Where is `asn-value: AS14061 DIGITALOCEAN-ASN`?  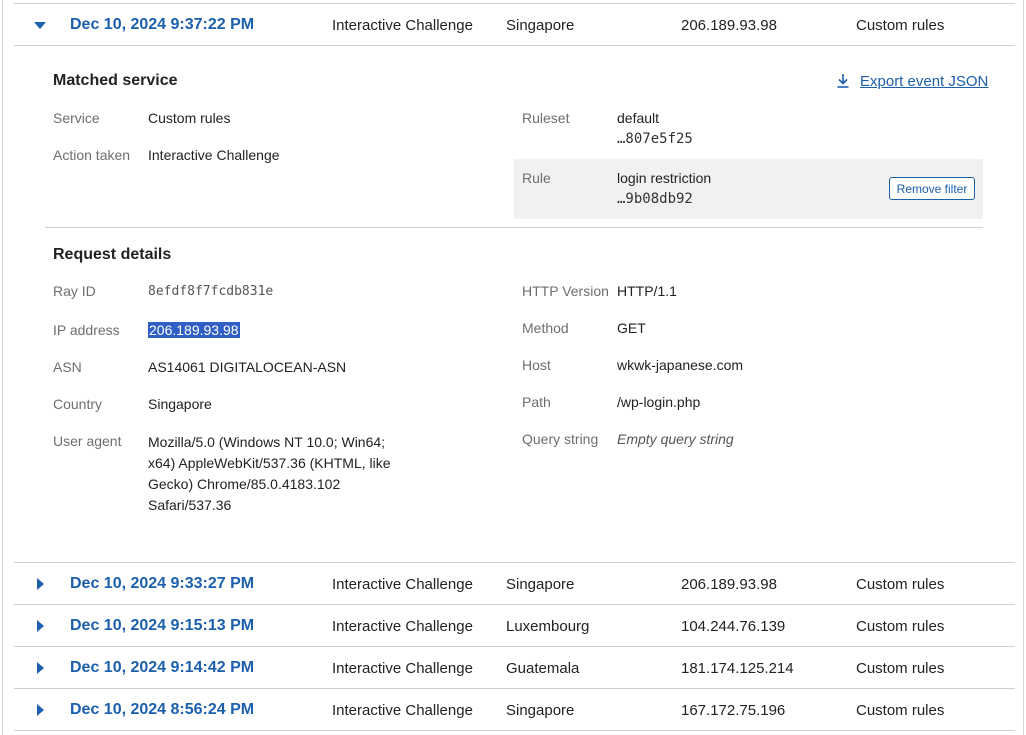 asn-value: AS14061 DIGITALOCEAN-ASN is located at coordinates (247, 367).